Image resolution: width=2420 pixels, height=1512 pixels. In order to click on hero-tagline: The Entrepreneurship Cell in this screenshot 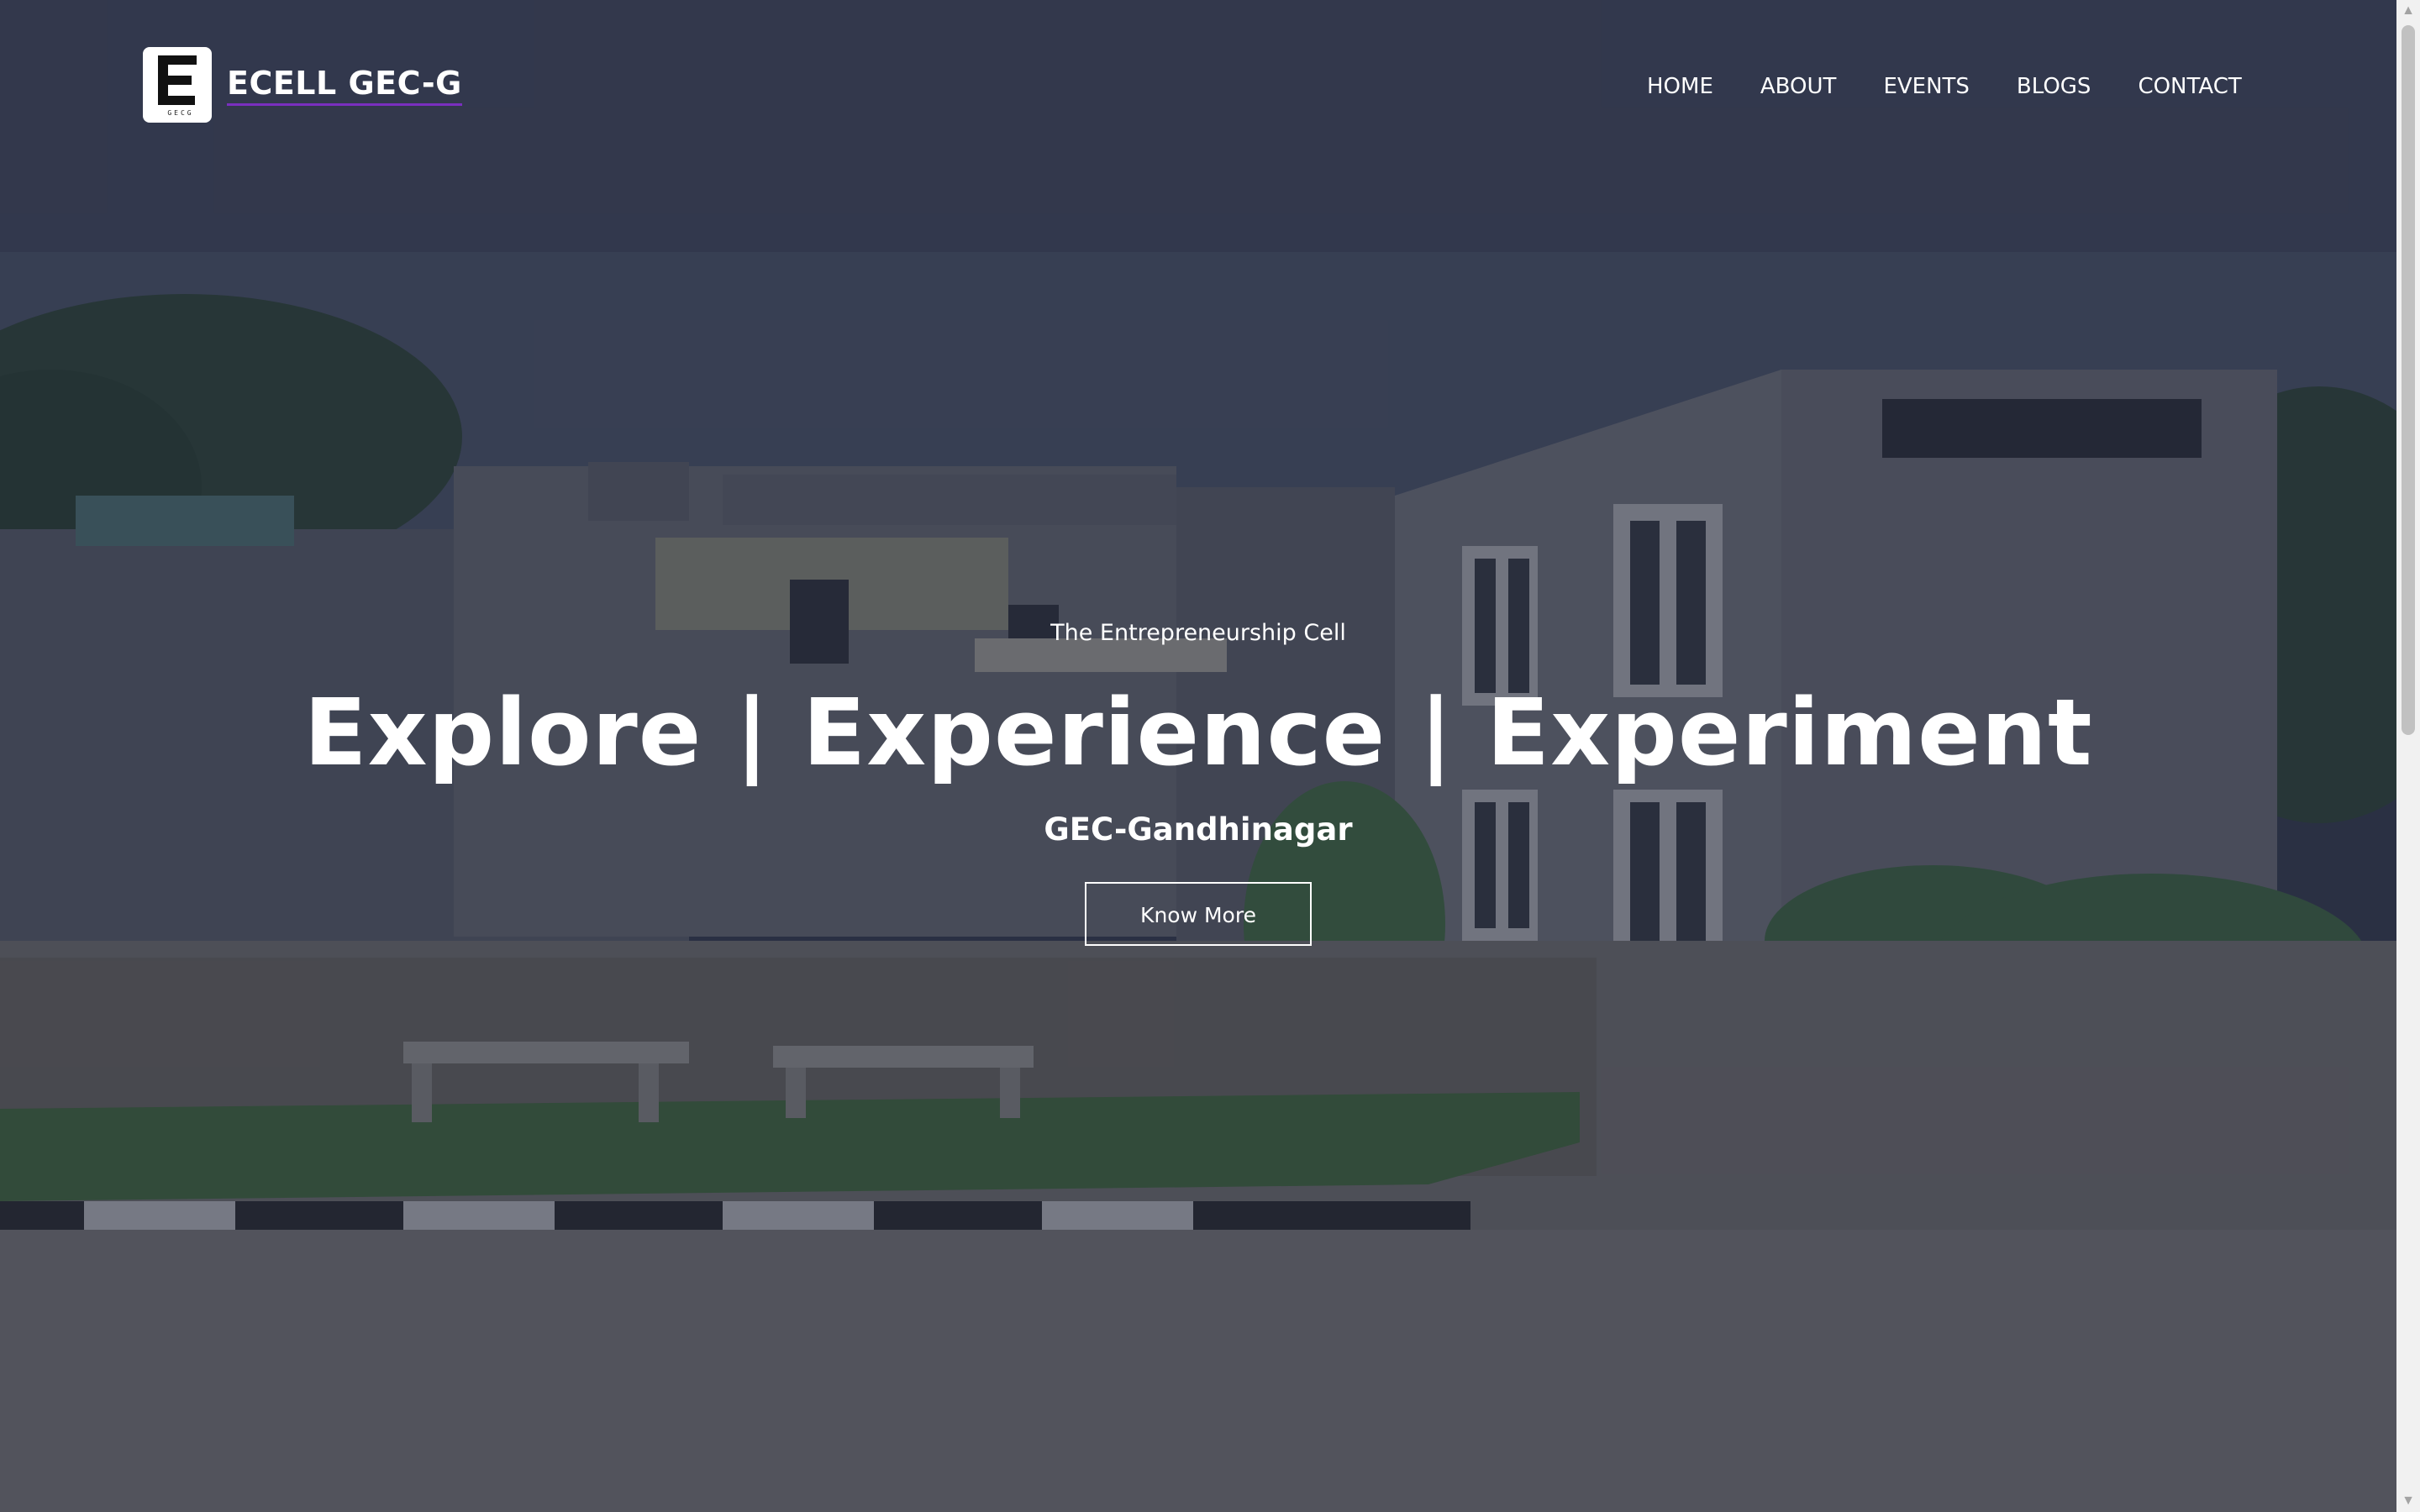, I will do `click(1198, 633)`.